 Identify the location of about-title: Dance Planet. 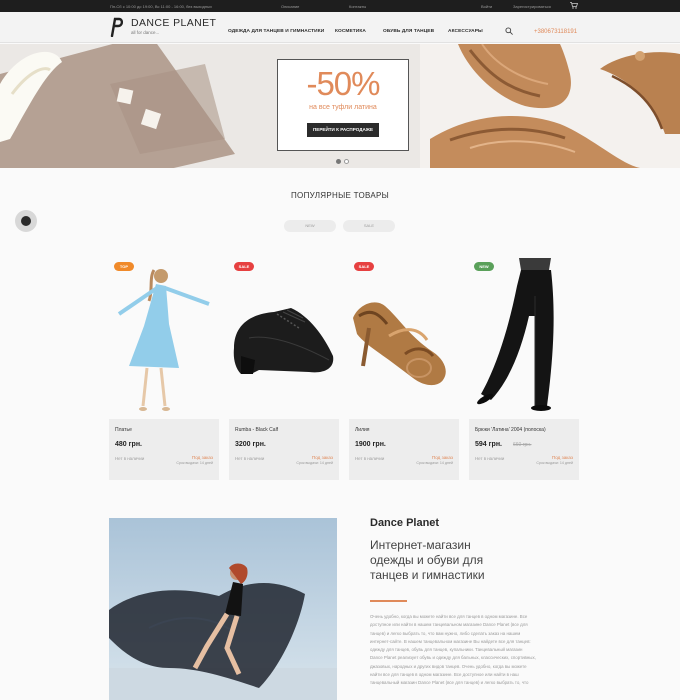
(405, 523).